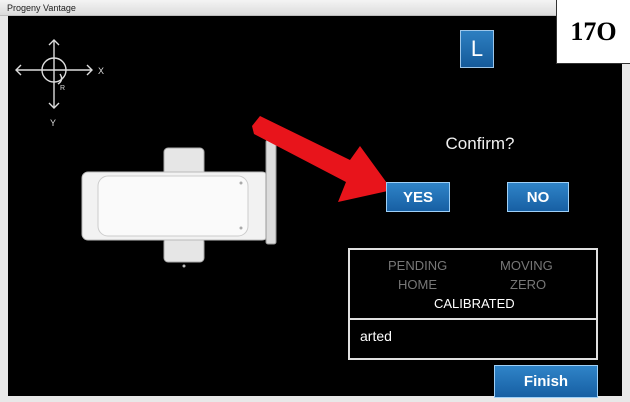  I want to click on no-button: NO, so click(538, 197).